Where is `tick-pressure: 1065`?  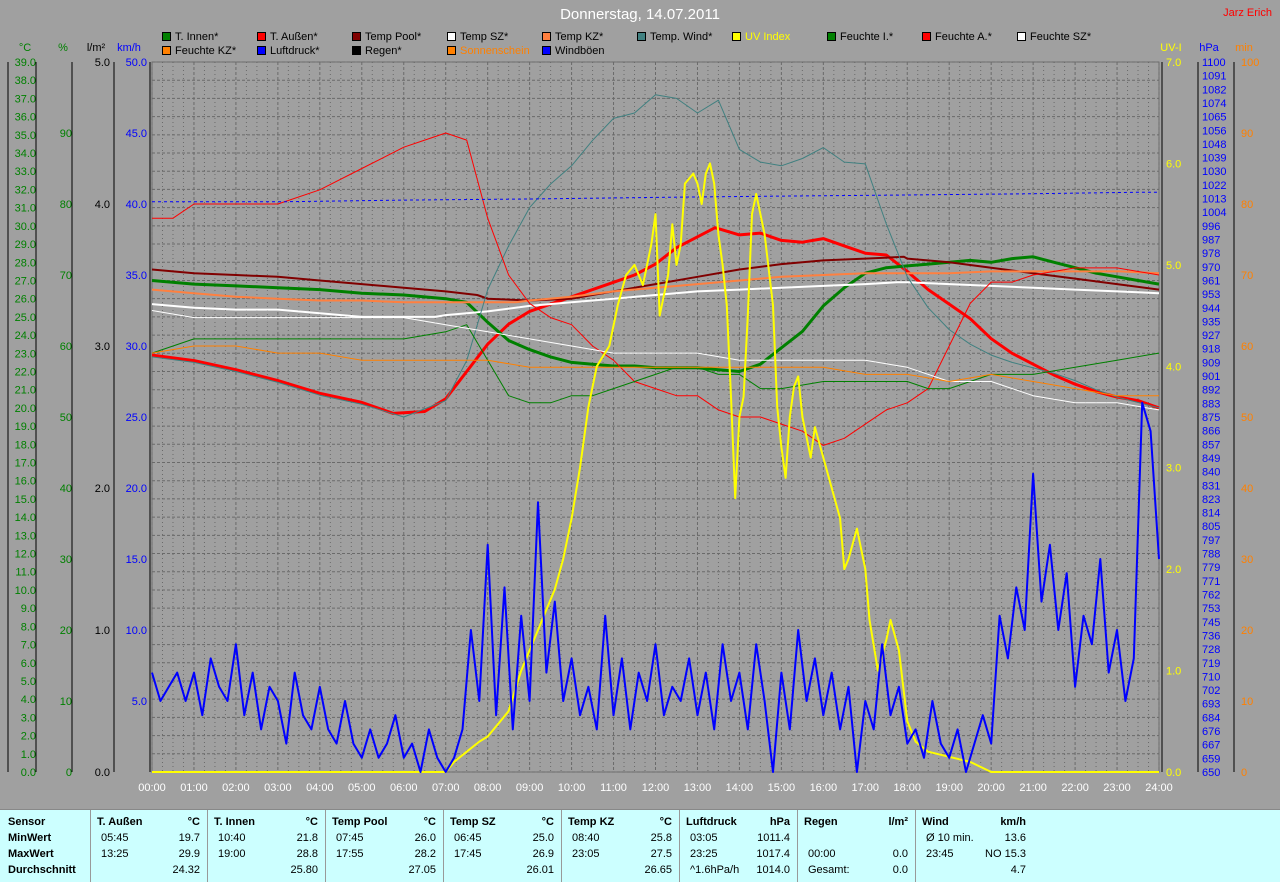
tick-pressure: 1065 is located at coordinates (1214, 118).